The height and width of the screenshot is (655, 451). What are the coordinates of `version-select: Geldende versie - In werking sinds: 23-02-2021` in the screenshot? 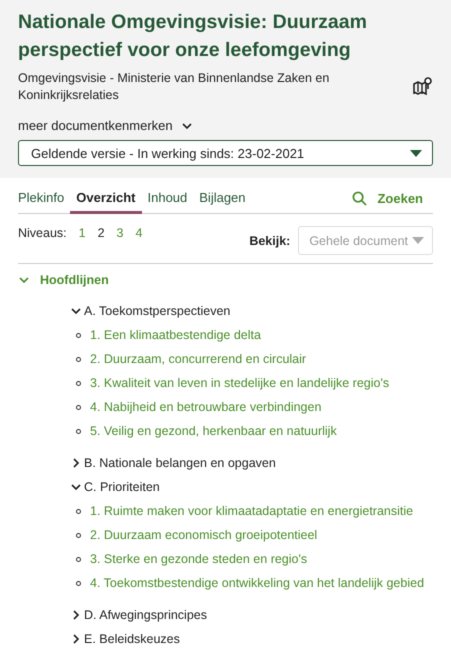 It's located at (225, 153).